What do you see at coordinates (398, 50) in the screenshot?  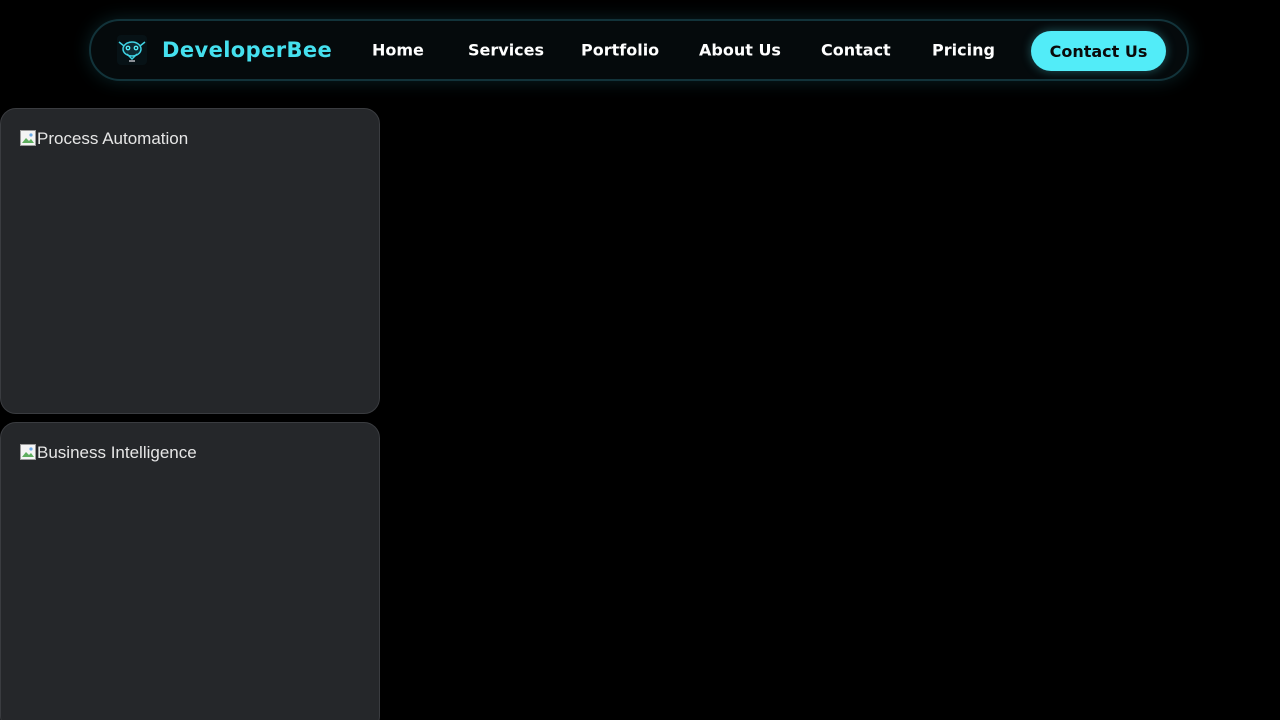 I see `nav-link-home: Home` at bounding box center [398, 50].